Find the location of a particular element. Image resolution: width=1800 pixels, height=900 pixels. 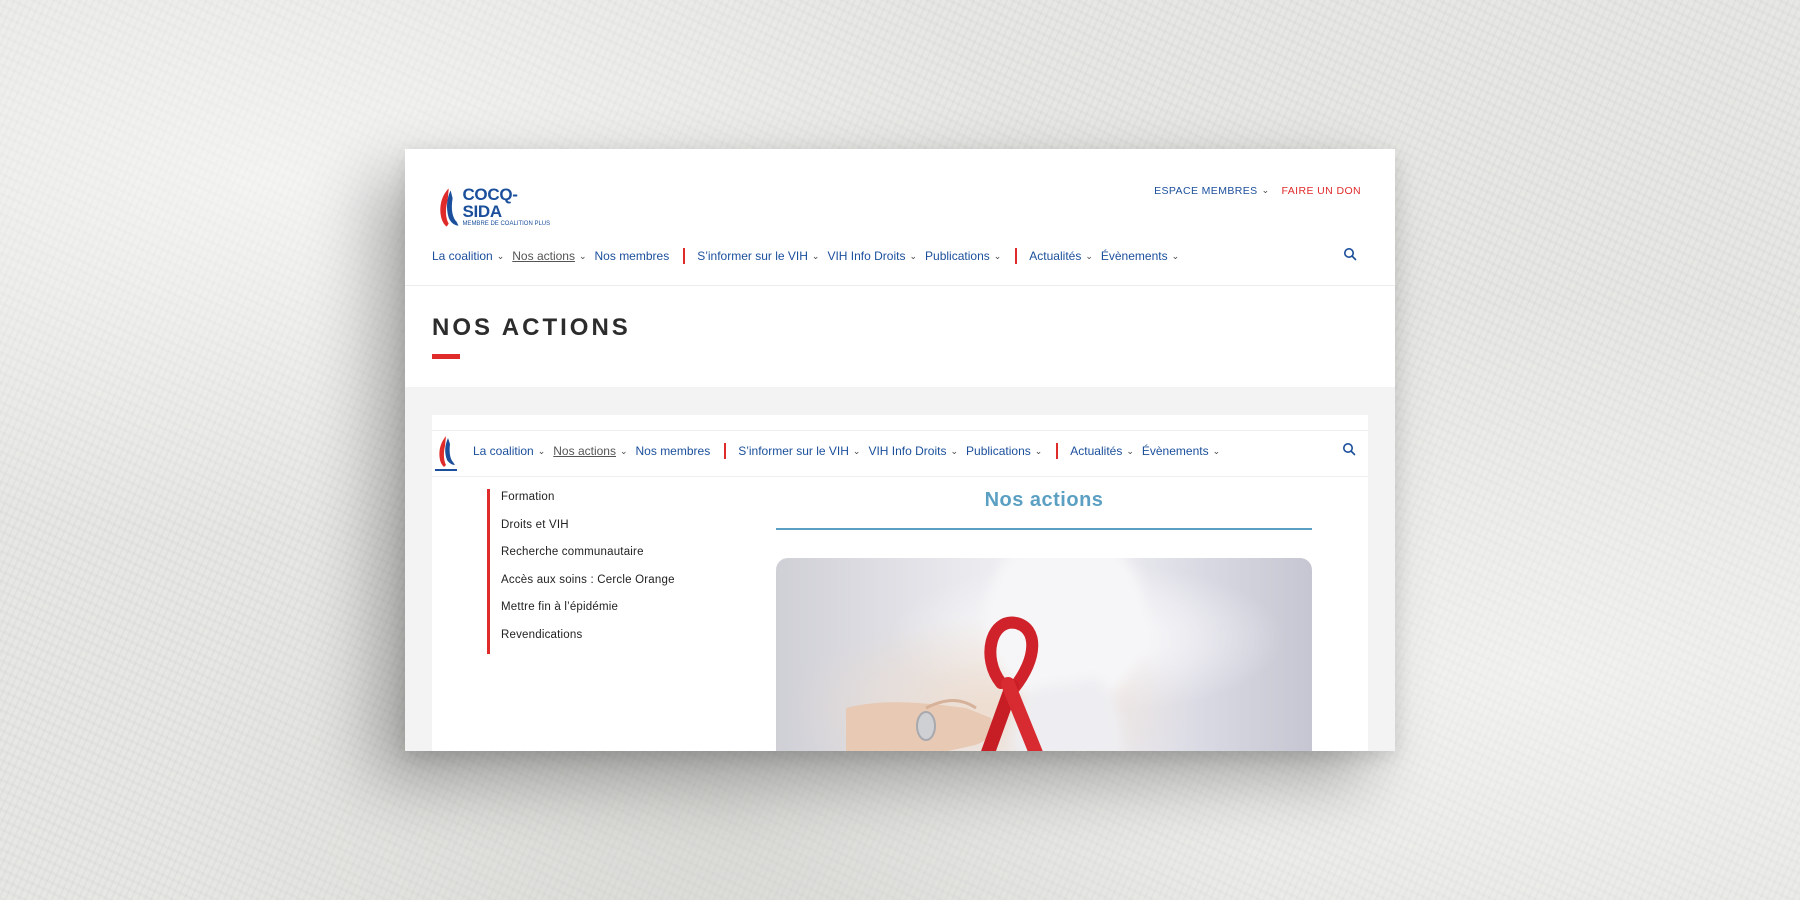

nav-item-evenements: Évènements ⌄ is located at coordinates (1140, 256).